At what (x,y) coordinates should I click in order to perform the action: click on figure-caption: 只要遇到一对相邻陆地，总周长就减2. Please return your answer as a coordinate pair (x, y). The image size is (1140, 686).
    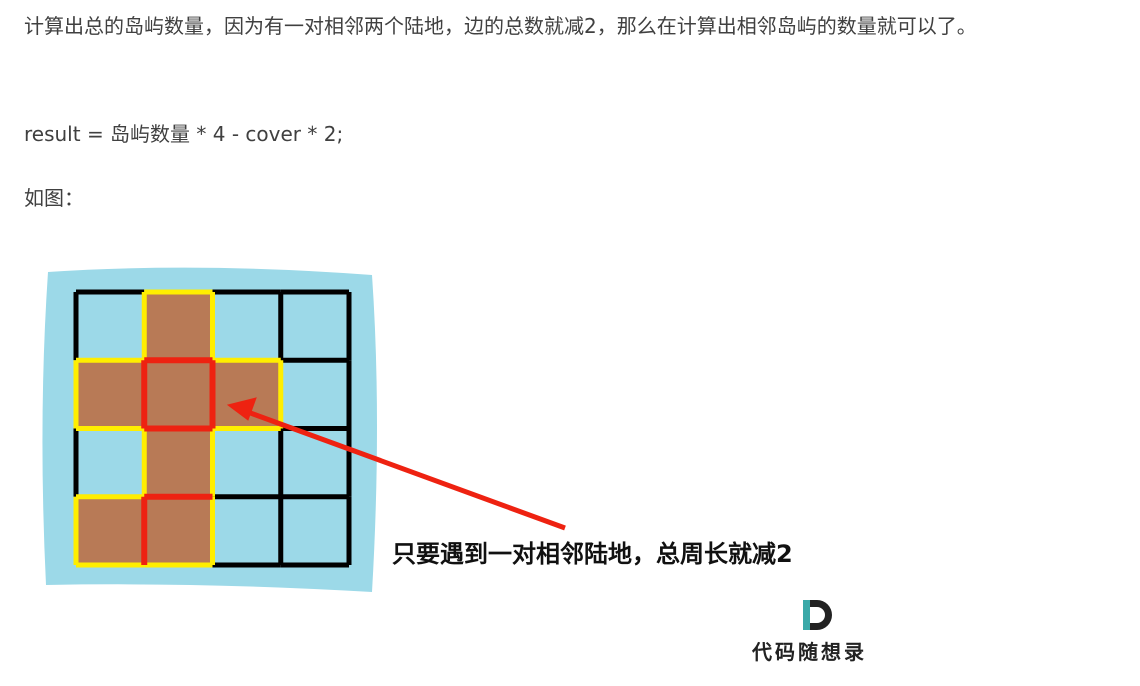
    Looking at the image, I should click on (592, 554).